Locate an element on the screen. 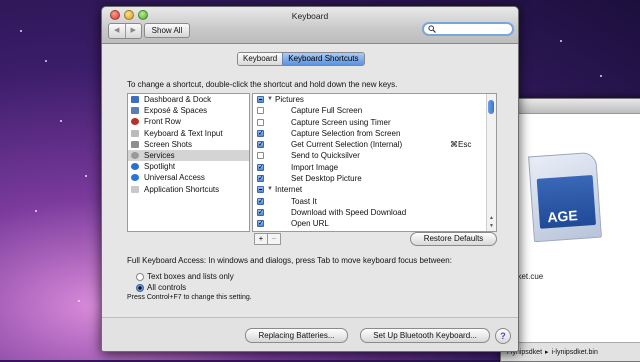 The width and height of the screenshot is (640, 362). shortcut-label: Download with Speed Download is located at coordinates (349, 212).